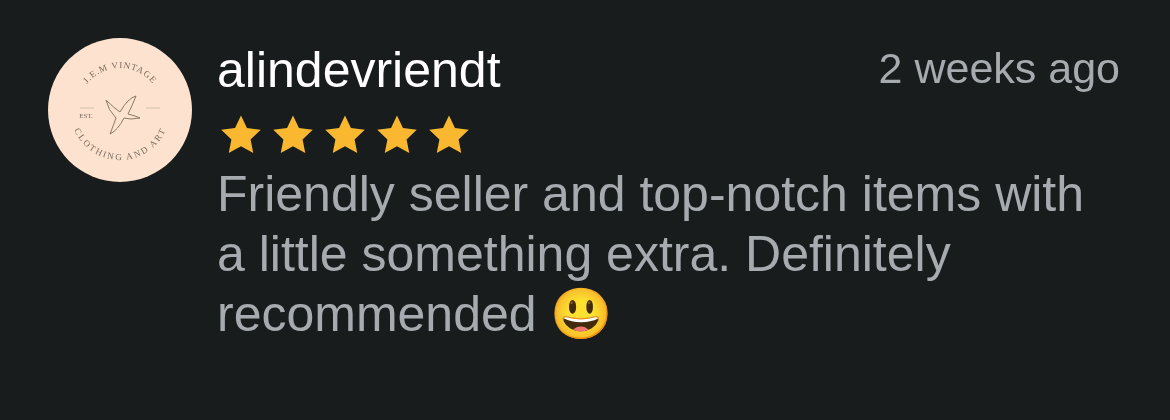  I want to click on review-time: 2 weeks ago, so click(999, 68).